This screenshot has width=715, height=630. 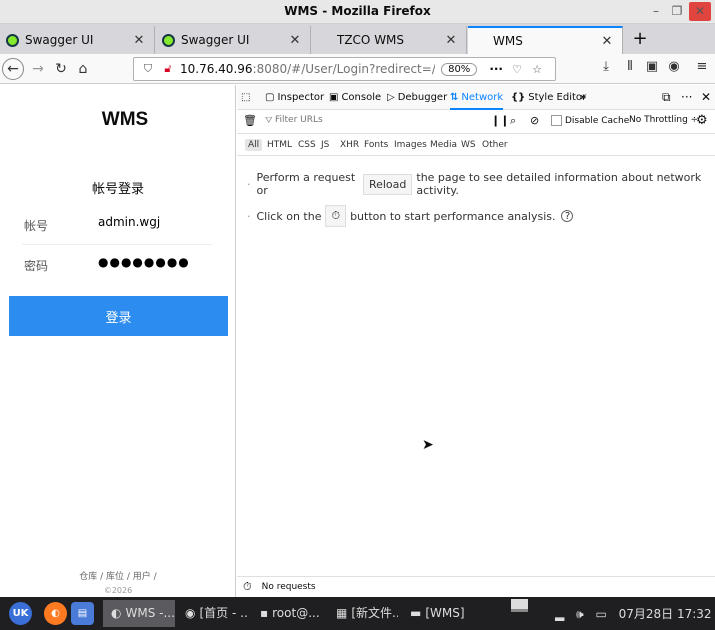 I want to click on shield-icon: ⛉, so click(x=148, y=69).